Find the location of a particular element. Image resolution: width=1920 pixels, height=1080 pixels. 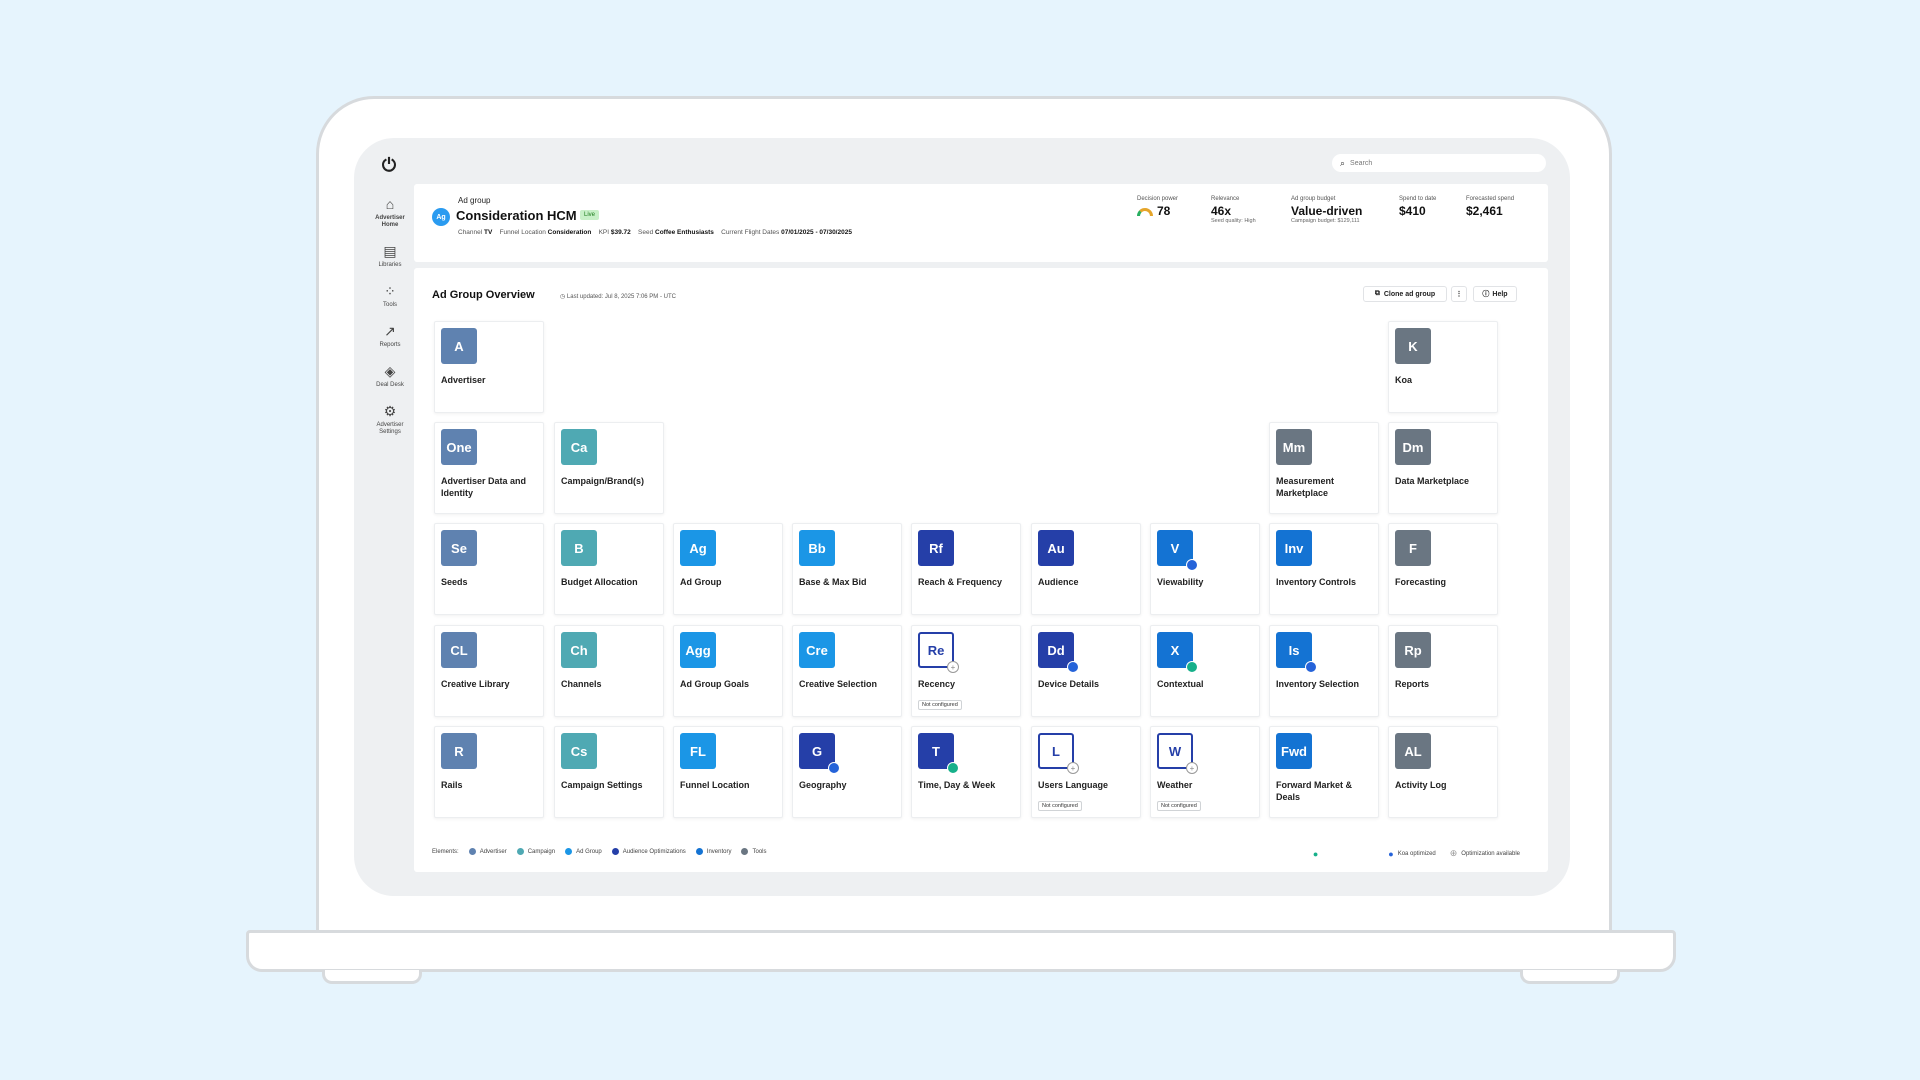

metric-label: Ad group budget is located at coordinates (1313, 199).